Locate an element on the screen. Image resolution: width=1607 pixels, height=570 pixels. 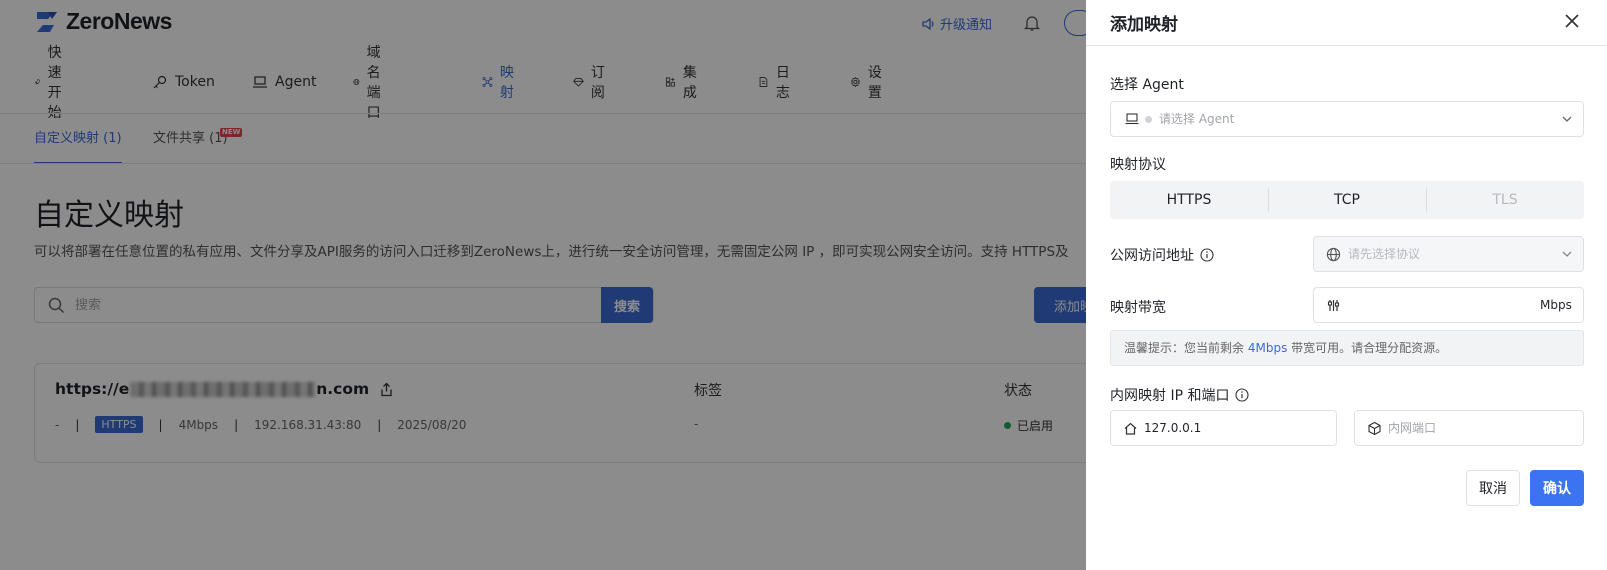
agent-label-text: 选择 Agent is located at coordinates (1147, 85).